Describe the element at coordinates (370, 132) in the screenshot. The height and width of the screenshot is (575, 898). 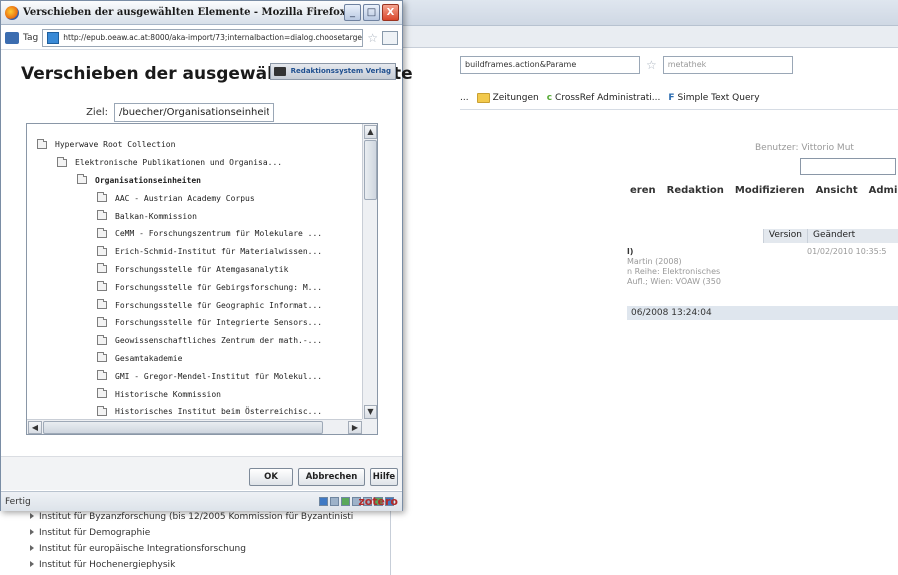
I see `scroll-up-button: ▲` at that location.